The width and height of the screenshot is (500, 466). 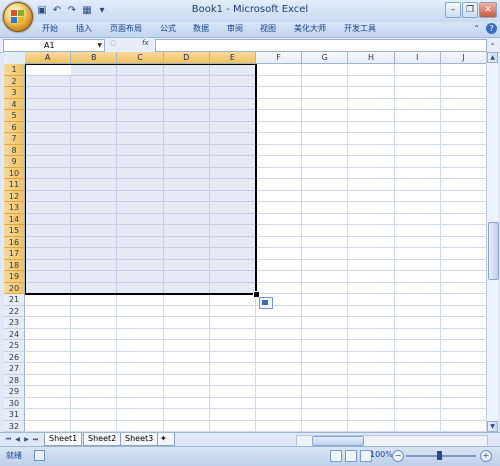 What do you see at coordinates (113, 43) in the screenshot?
I see `cancel-icon: ◌` at bounding box center [113, 43].